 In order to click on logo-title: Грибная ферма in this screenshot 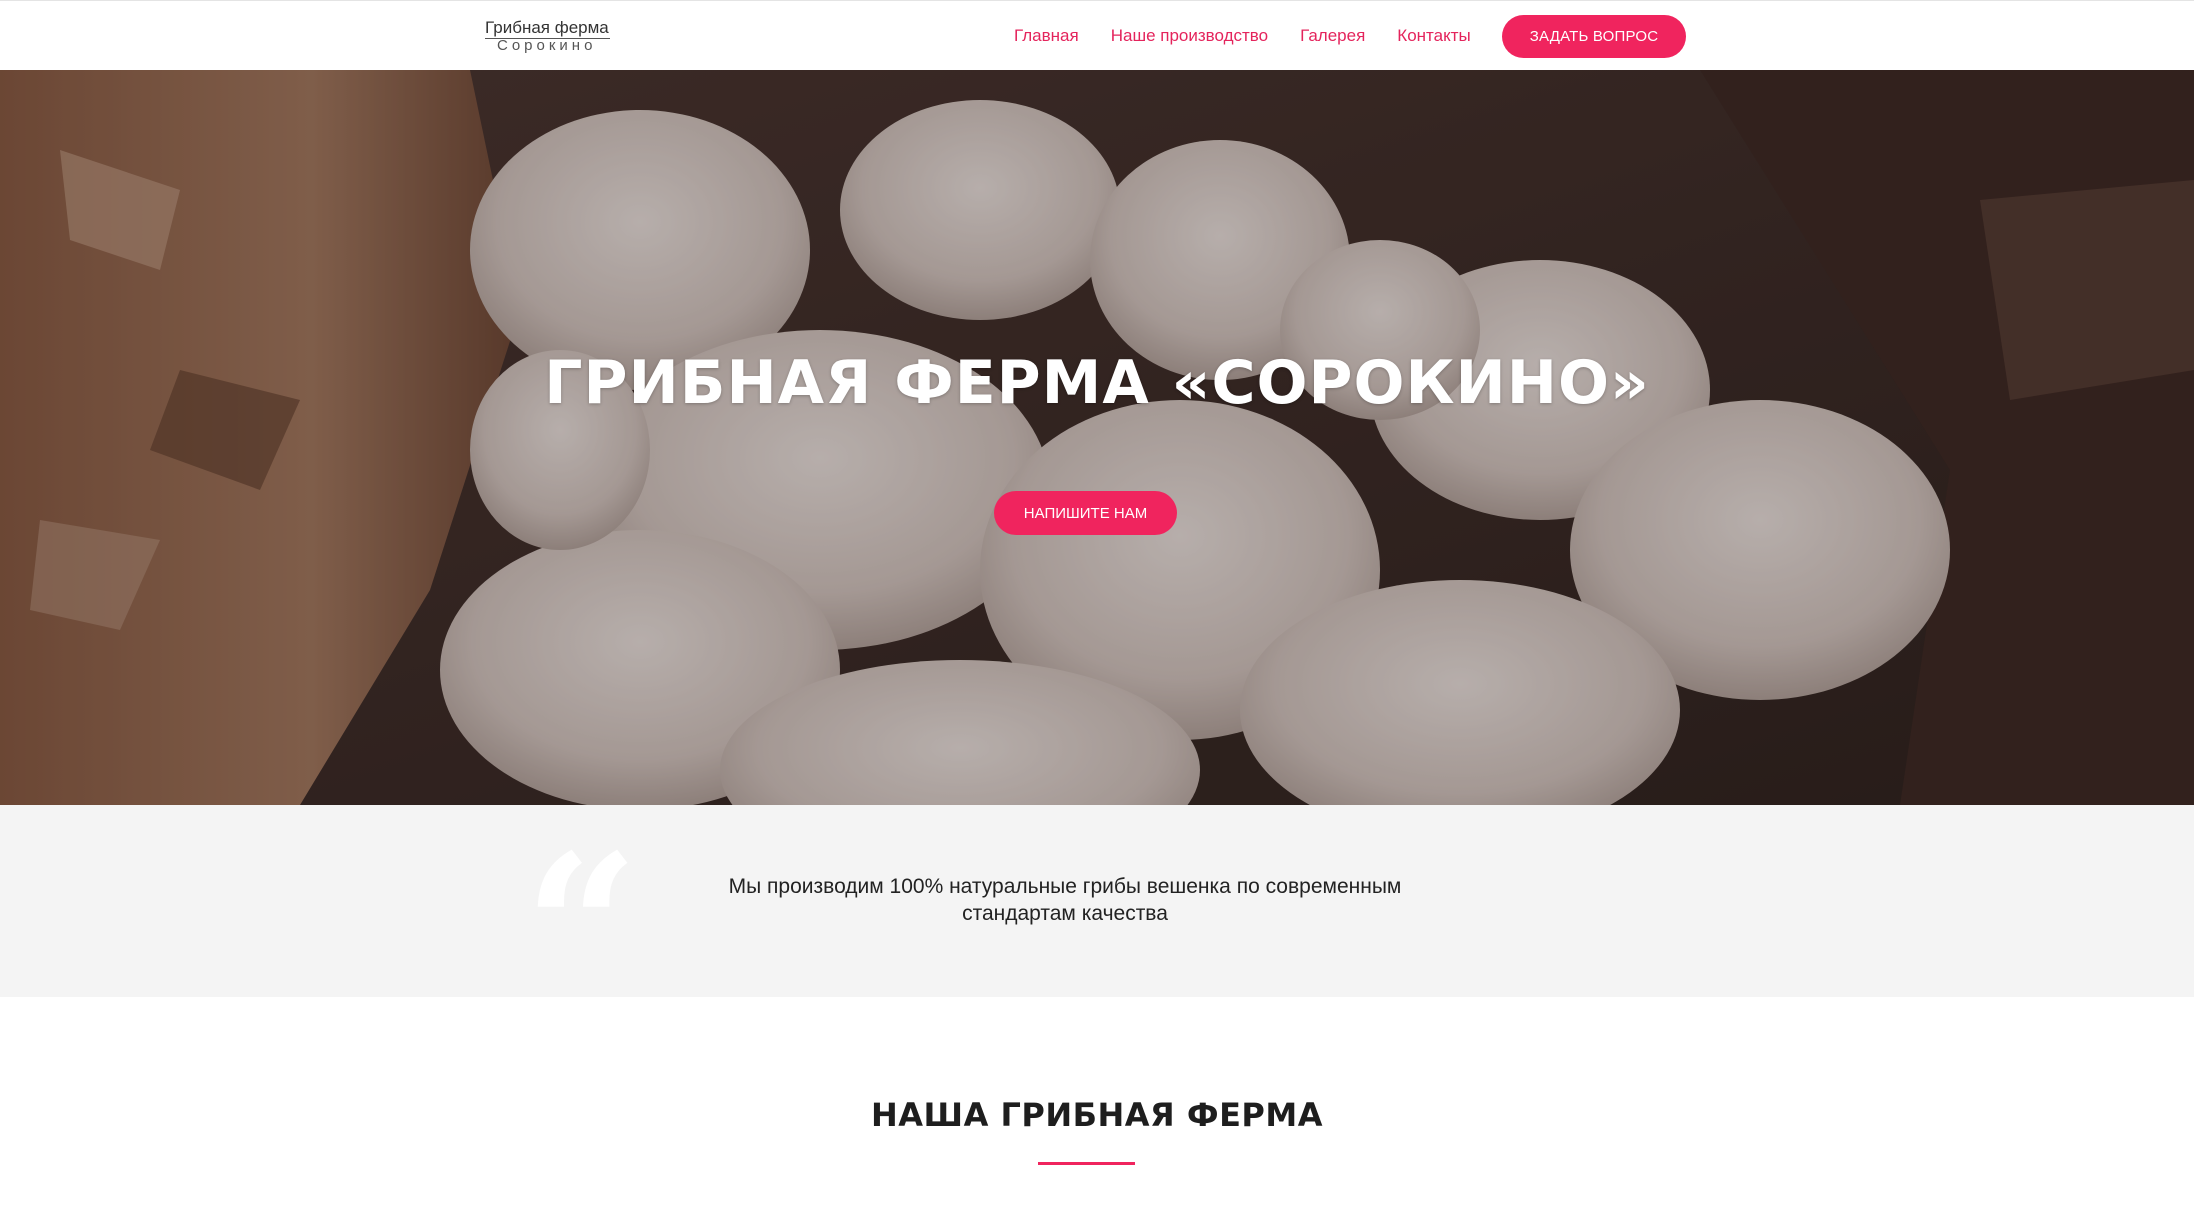, I will do `click(547, 28)`.